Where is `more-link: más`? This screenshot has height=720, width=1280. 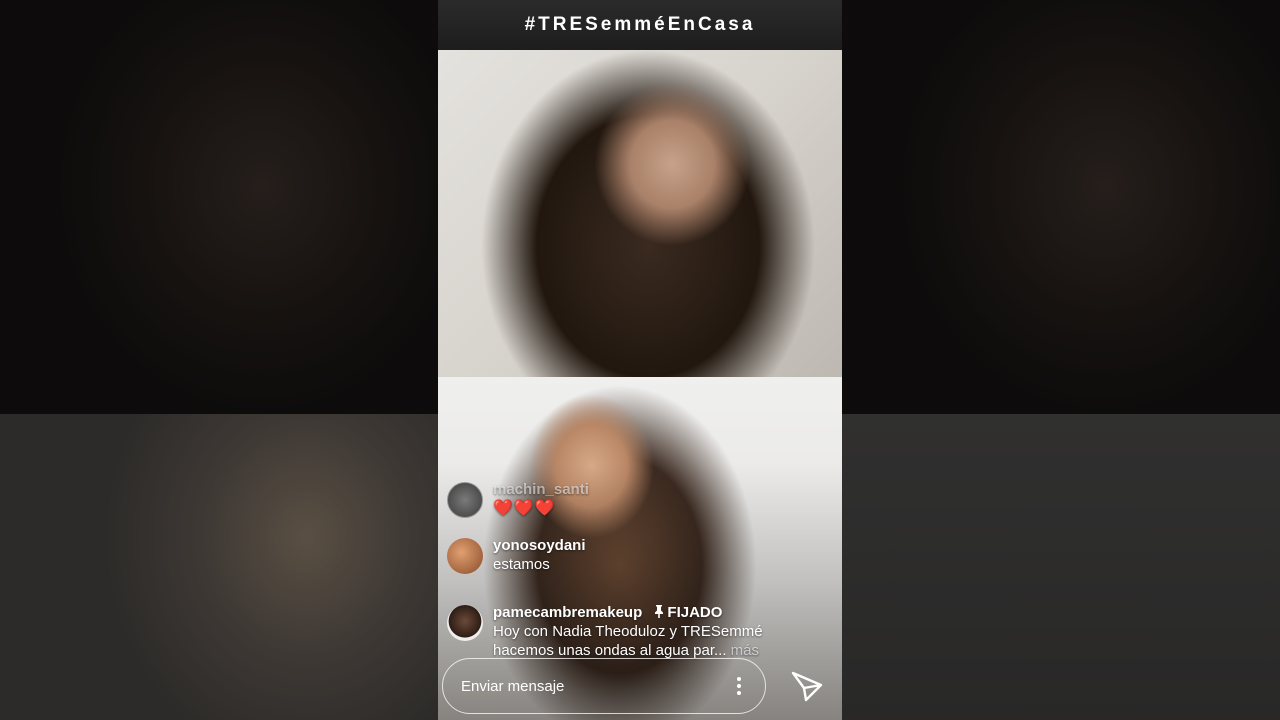
more-link: más is located at coordinates (745, 650).